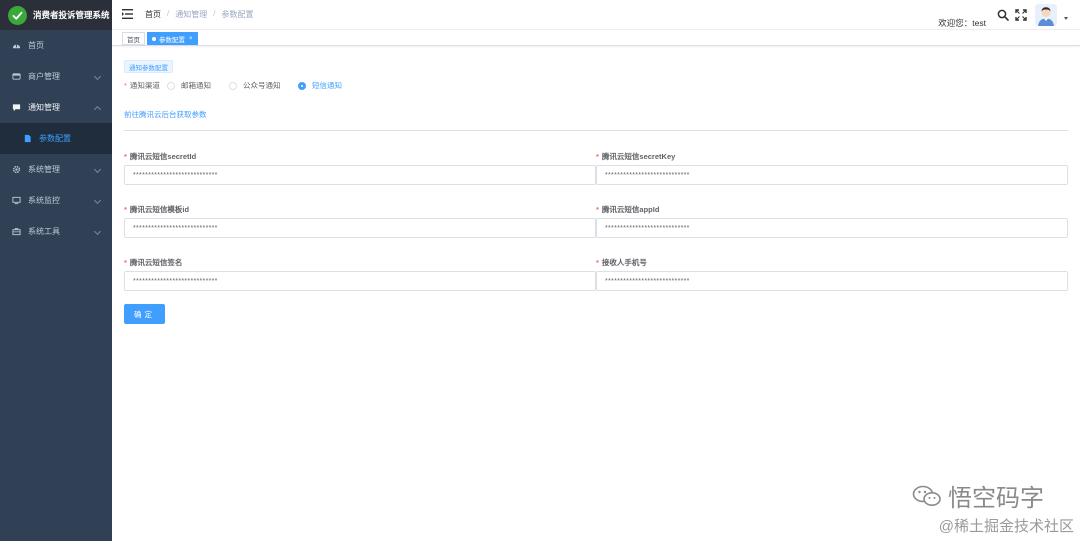 The image size is (1080, 541). I want to click on breadcrumb-item-home: 首页, so click(153, 14).